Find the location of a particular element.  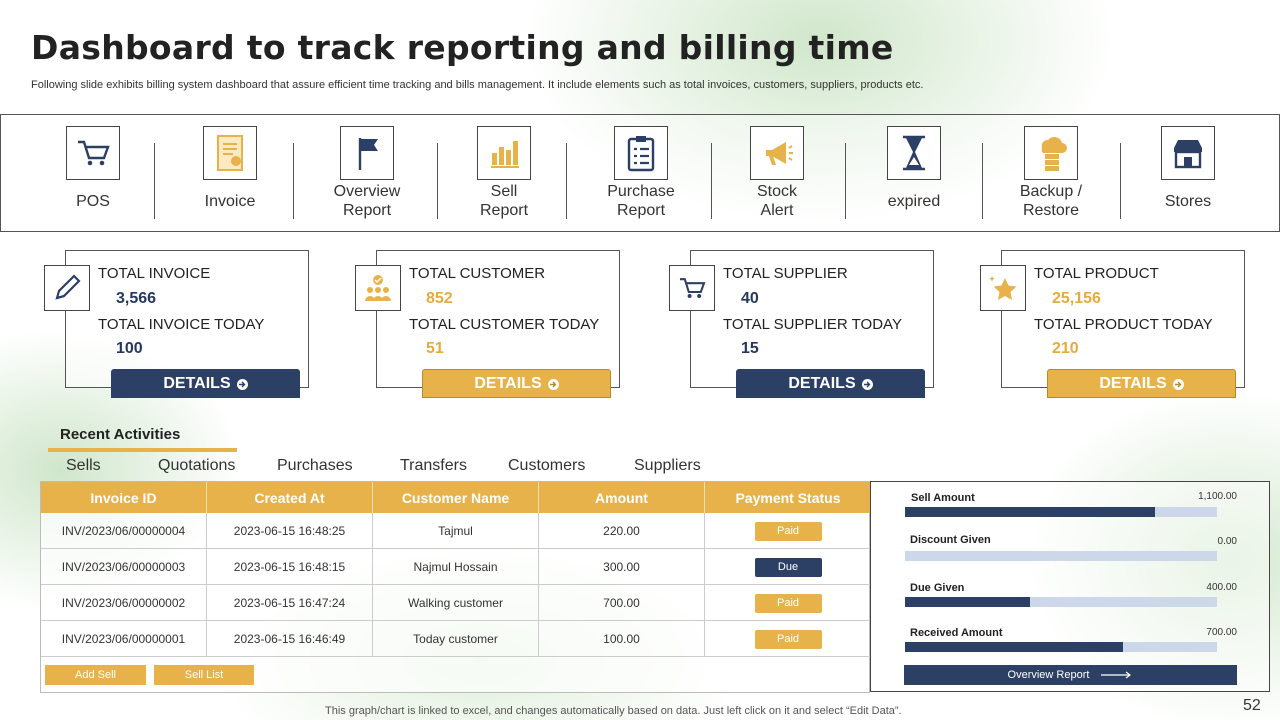

bar-chart-icon is located at coordinates (504, 153).